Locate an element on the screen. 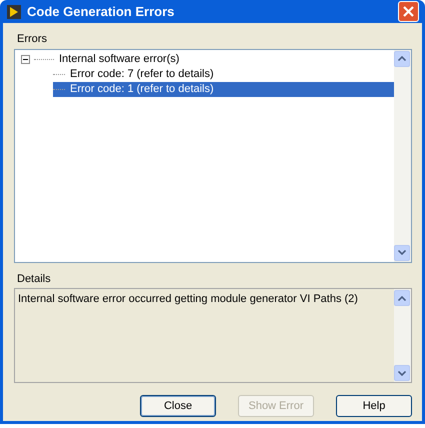 This screenshot has width=425, height=428. app-icon is located at coordinates (14, 11).